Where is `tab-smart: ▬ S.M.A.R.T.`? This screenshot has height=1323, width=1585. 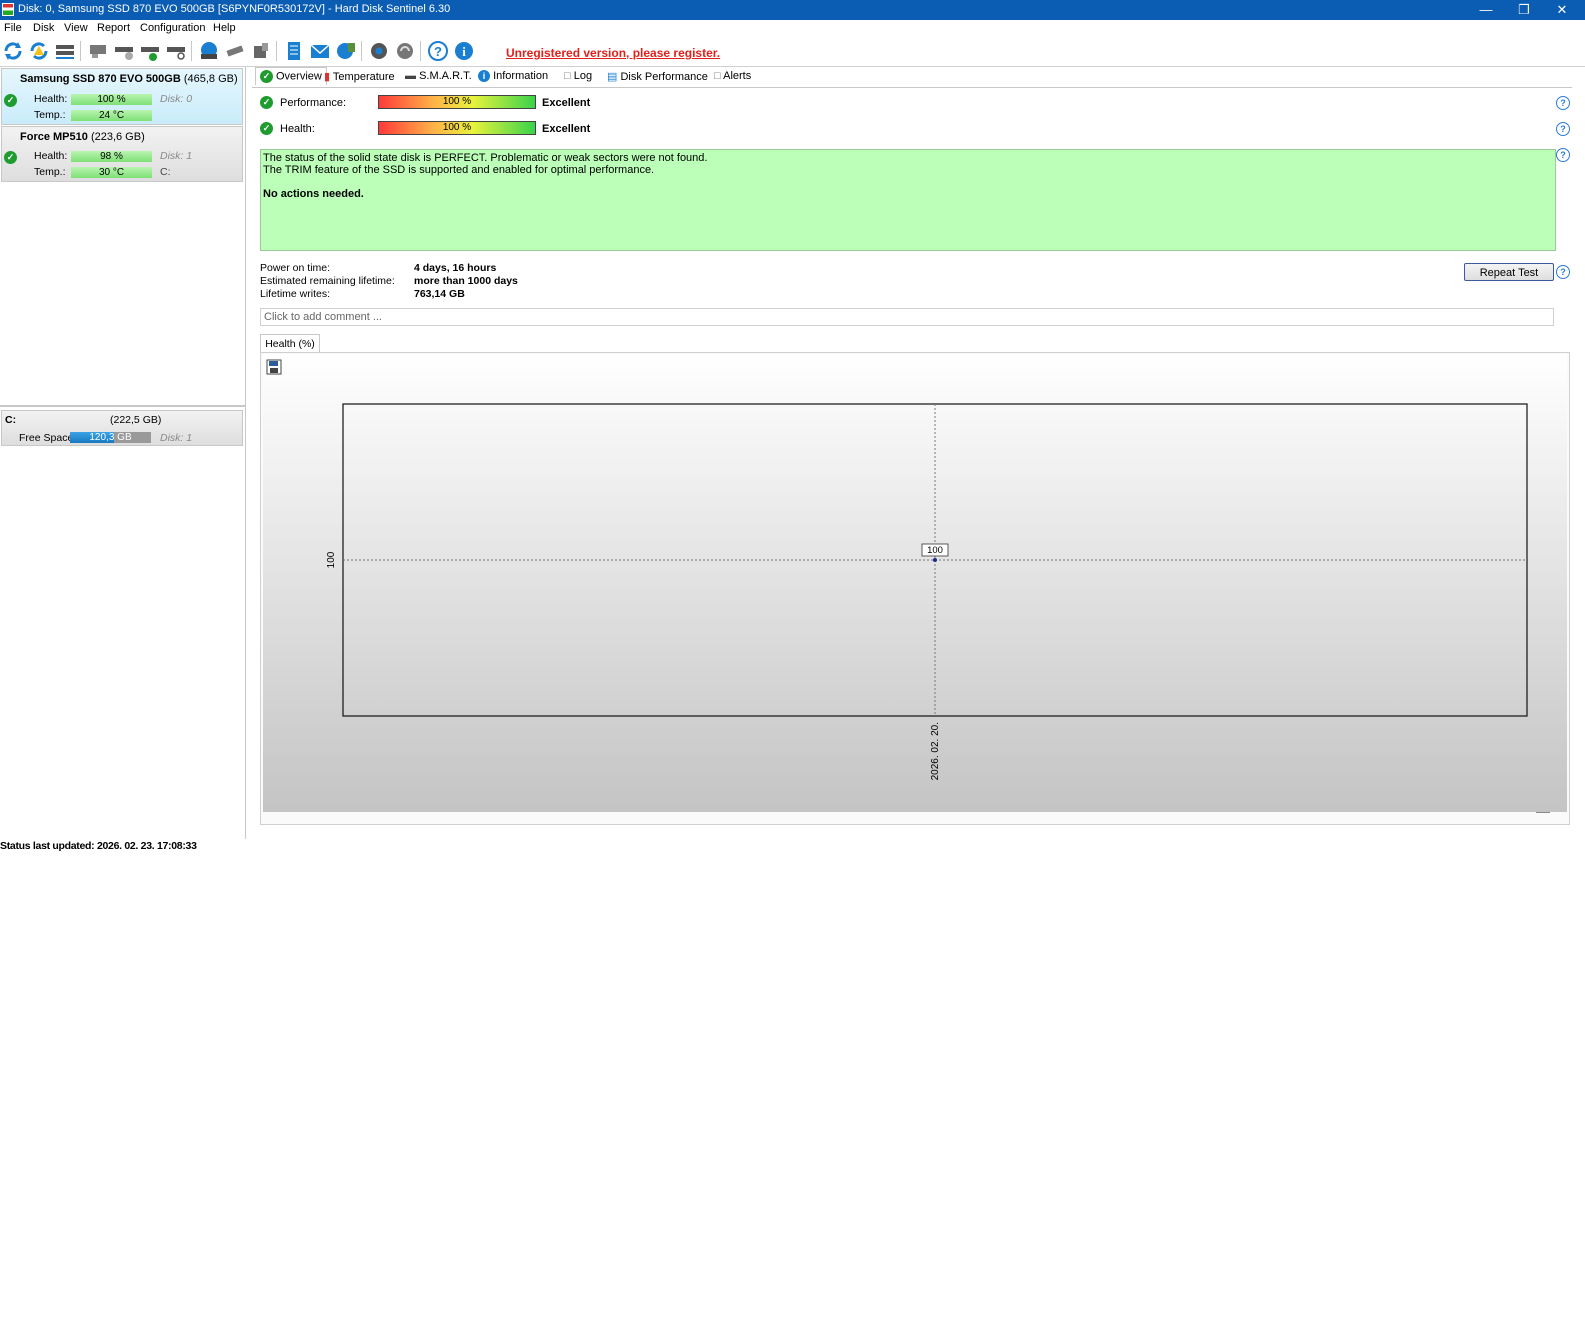
tab-smart: ▬ S.M.A.R.T. is located at coordinates (438, 76).